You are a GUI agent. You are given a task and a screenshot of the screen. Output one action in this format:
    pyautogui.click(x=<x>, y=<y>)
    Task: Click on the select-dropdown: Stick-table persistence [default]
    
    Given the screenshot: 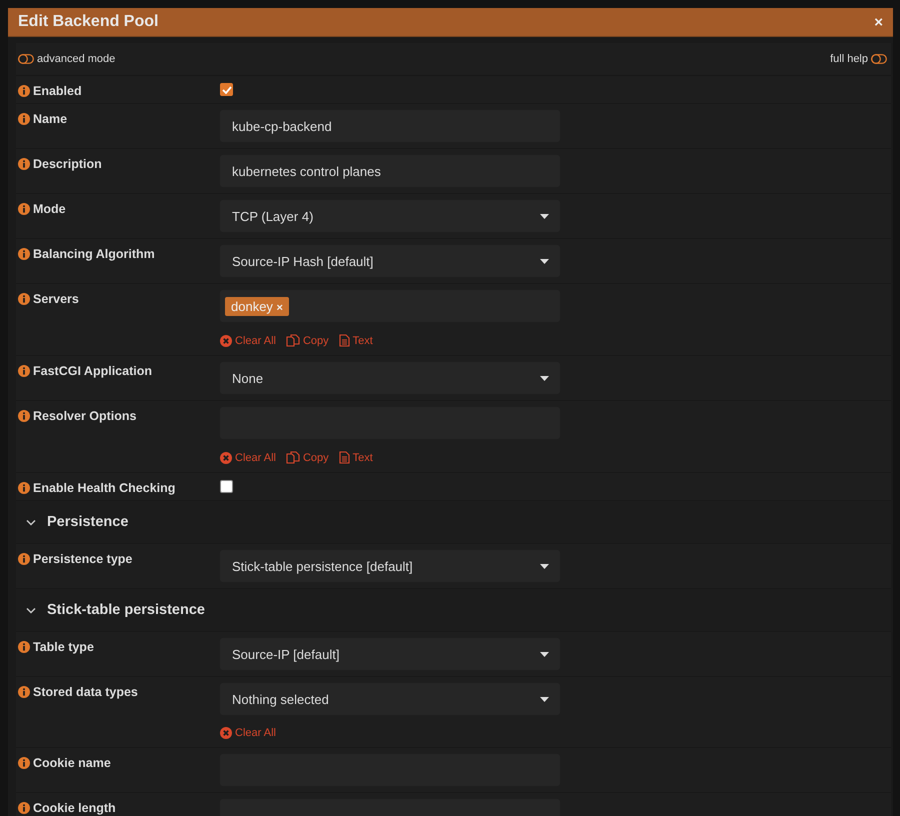 What is the action you would take?
    pyautogui.click(x=390, y=566)
    